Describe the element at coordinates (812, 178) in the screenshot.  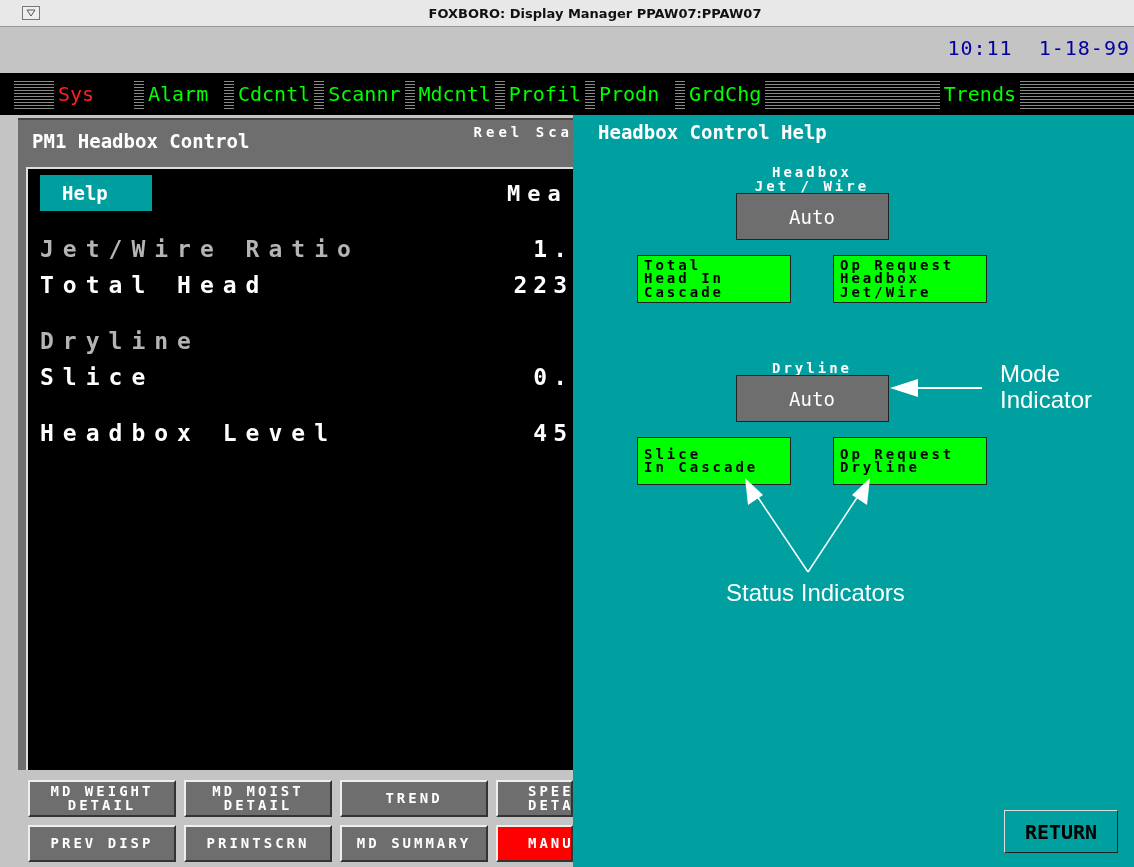
I see `section-label: Headbox Jet / Wire` at that location.